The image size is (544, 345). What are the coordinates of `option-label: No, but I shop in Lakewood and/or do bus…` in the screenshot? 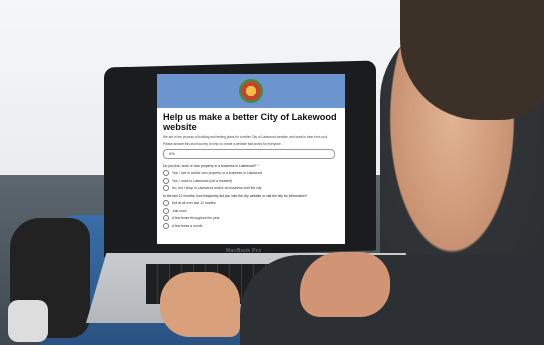 It's located at (217, 188).